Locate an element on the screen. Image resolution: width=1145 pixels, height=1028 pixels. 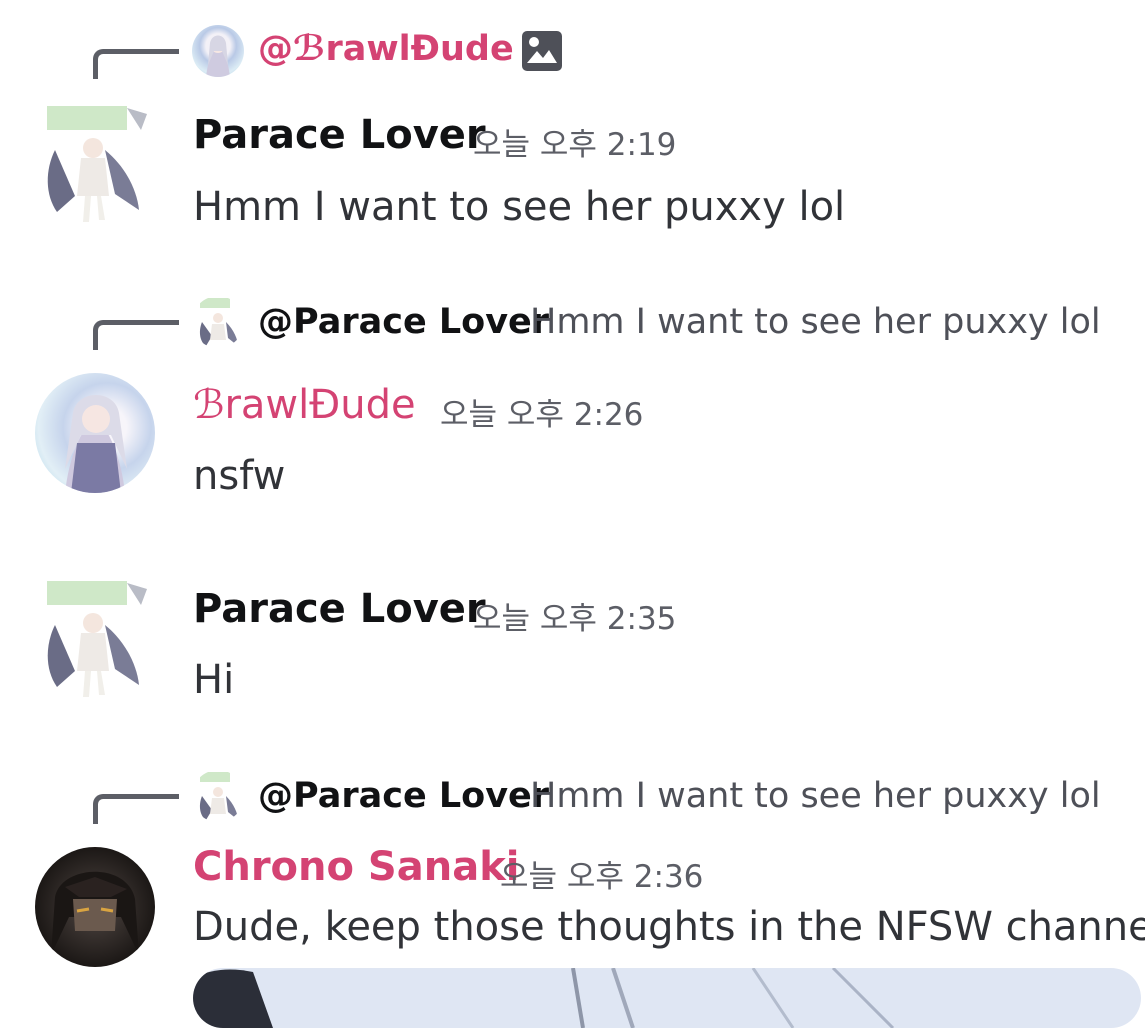
avatar-chrono-sanaki is located at coordinates (95, 907).